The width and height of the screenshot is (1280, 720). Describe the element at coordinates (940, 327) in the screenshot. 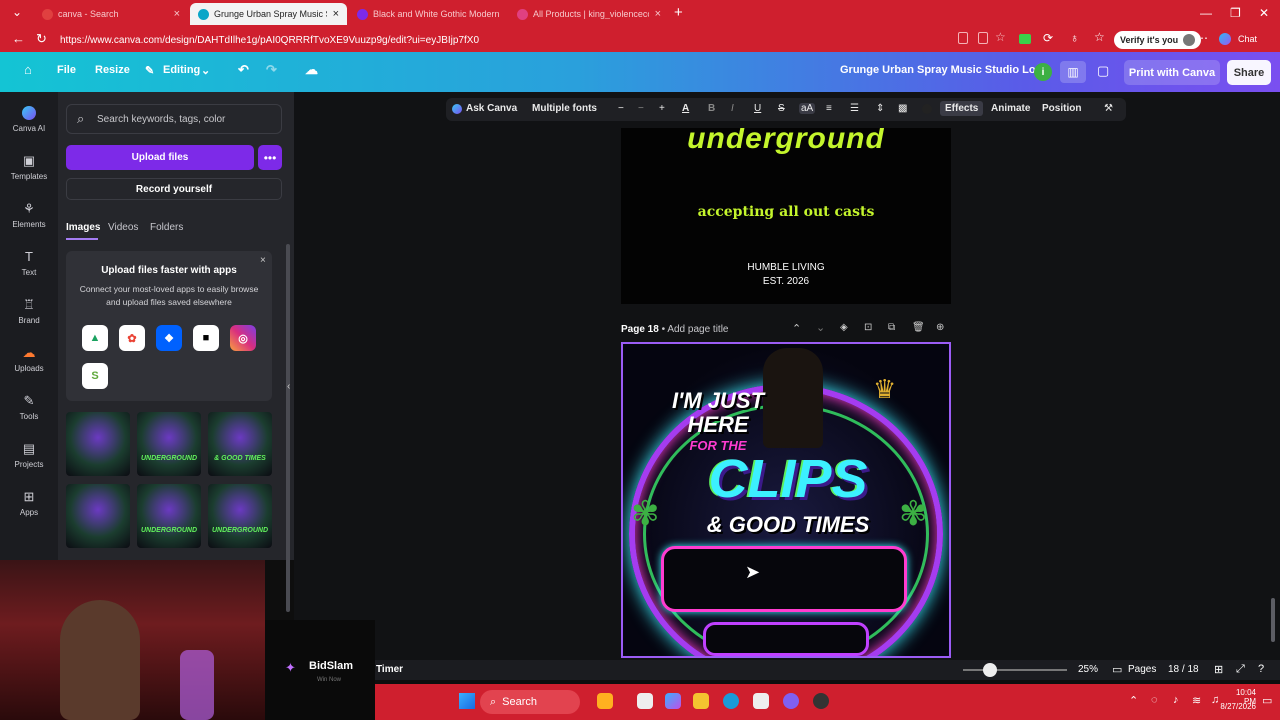

I see `add-page-icon: ⊕` at that location.